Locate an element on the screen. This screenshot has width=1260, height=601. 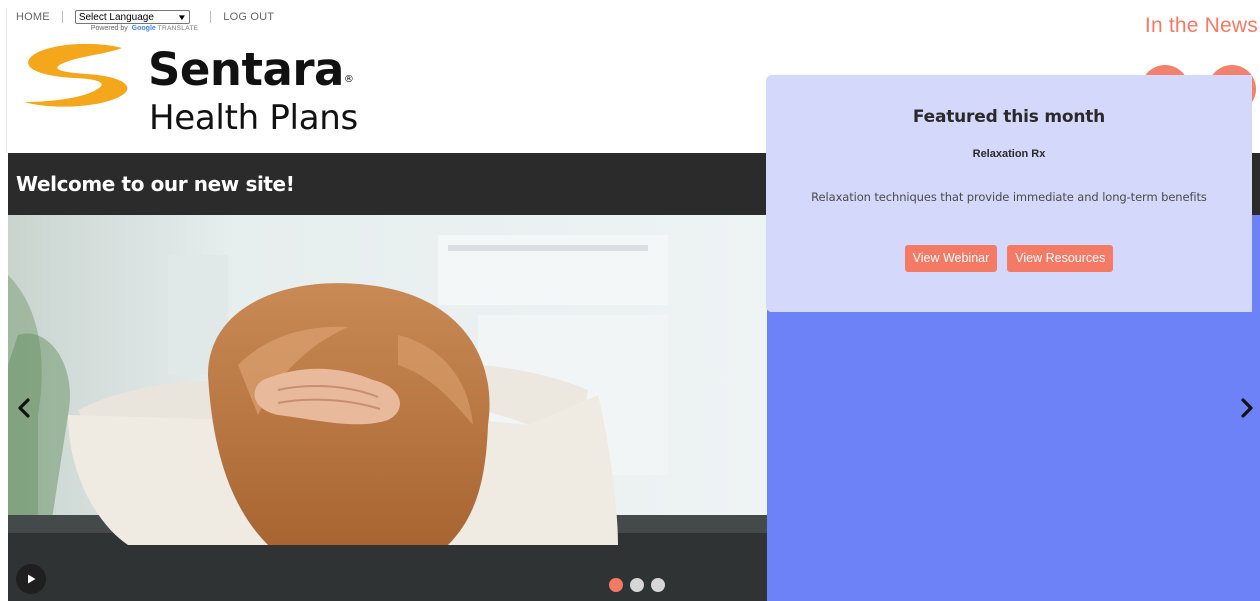
feature-subtitle: Relaxation Rx is located at coordinates (1009, 154).